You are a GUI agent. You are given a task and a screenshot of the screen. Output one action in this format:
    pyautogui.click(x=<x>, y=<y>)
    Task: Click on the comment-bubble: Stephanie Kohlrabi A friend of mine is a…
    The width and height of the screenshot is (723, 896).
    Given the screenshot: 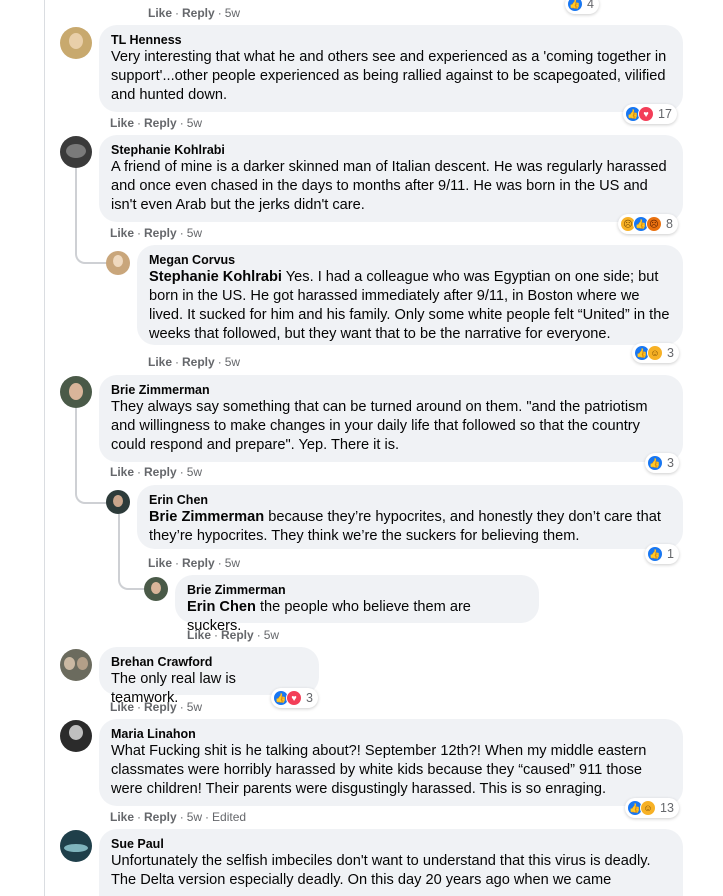 What is the action you would take?
    pyautogui.click(x=391, y=178)
    